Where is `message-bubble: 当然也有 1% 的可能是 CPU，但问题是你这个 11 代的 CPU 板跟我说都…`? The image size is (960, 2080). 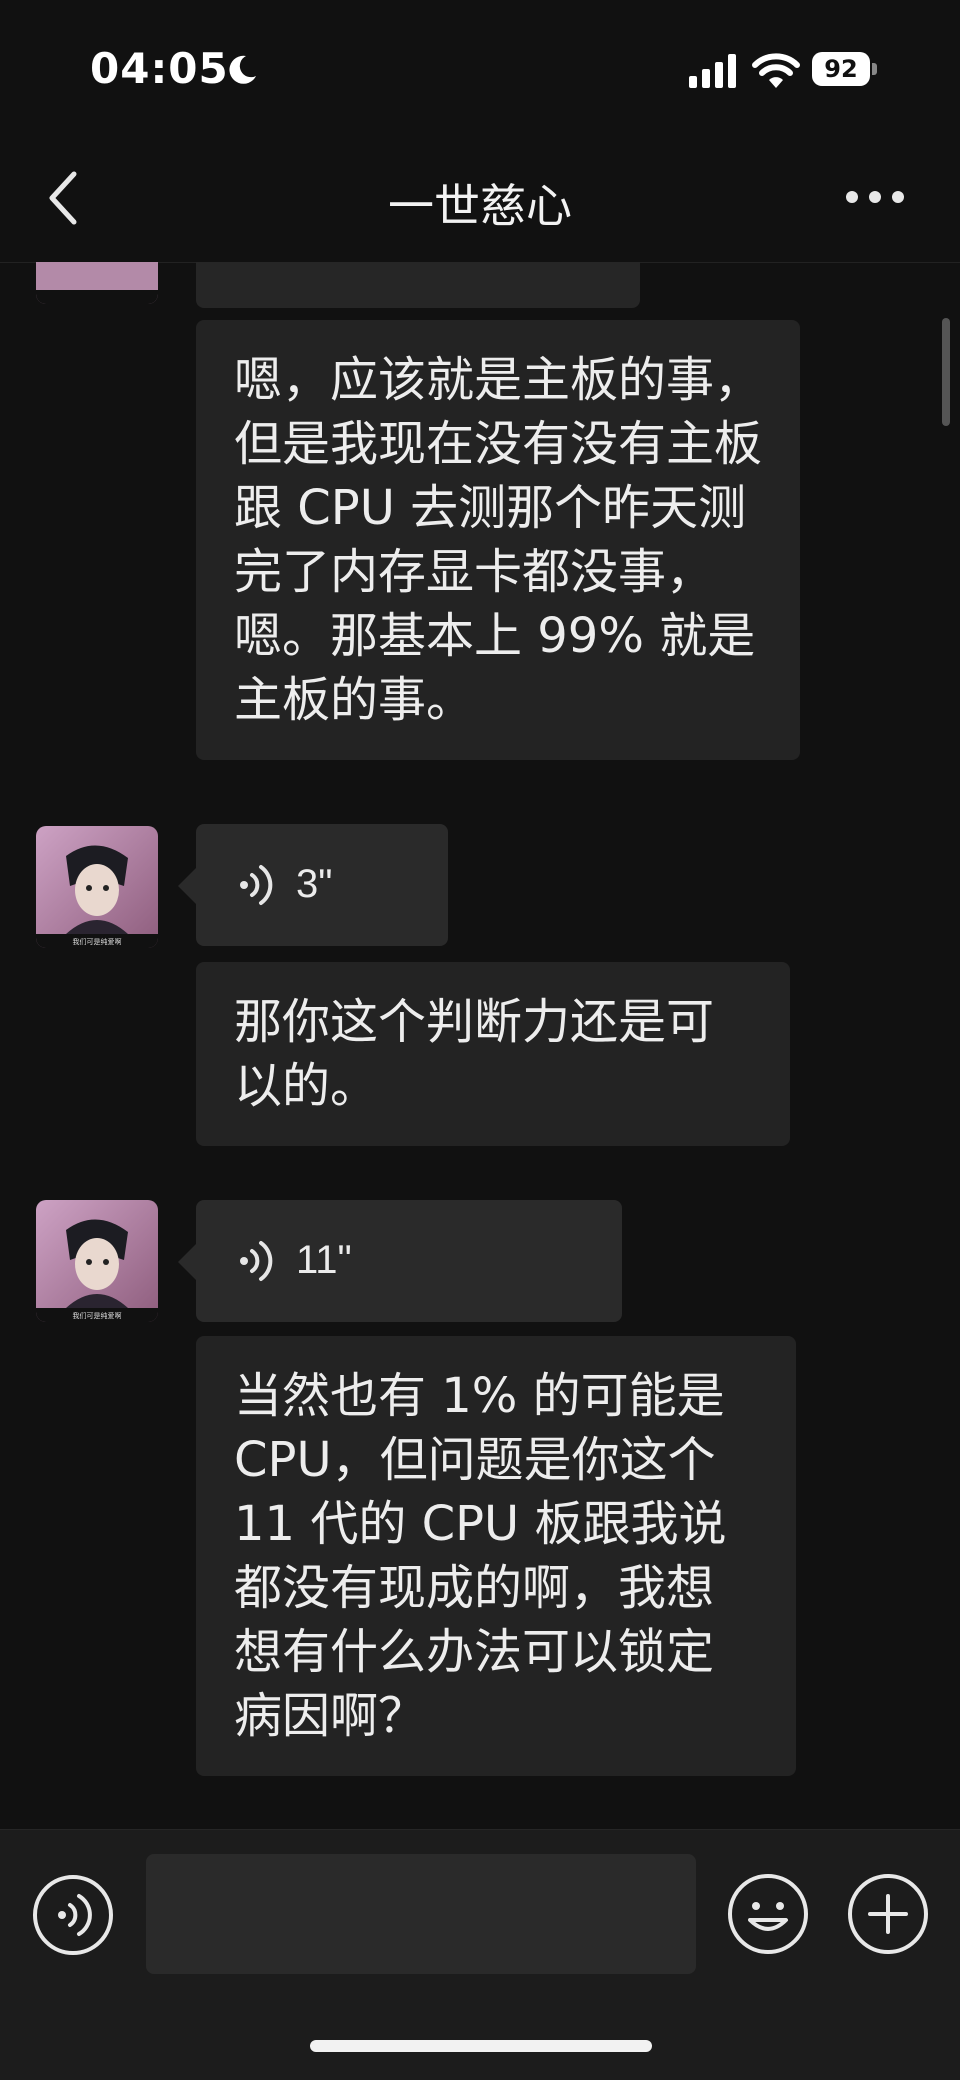
message-bubble: 当然也有 1% 的可能是 CPU，但问题是你这个 11 代的 CPU 板跟我说都… is located at coordinates (496, 1556).